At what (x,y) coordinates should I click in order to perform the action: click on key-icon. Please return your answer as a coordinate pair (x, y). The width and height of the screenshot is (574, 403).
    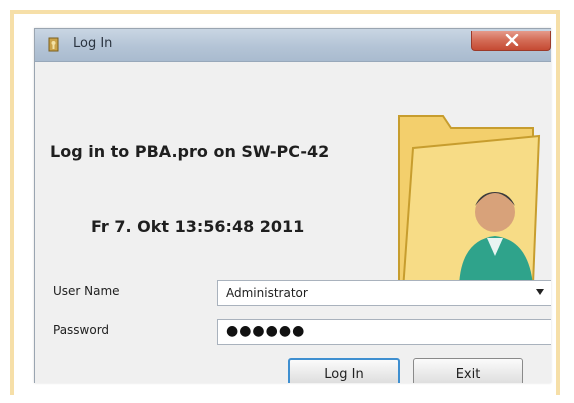
    Looking at the image, I should click on (53, 44).